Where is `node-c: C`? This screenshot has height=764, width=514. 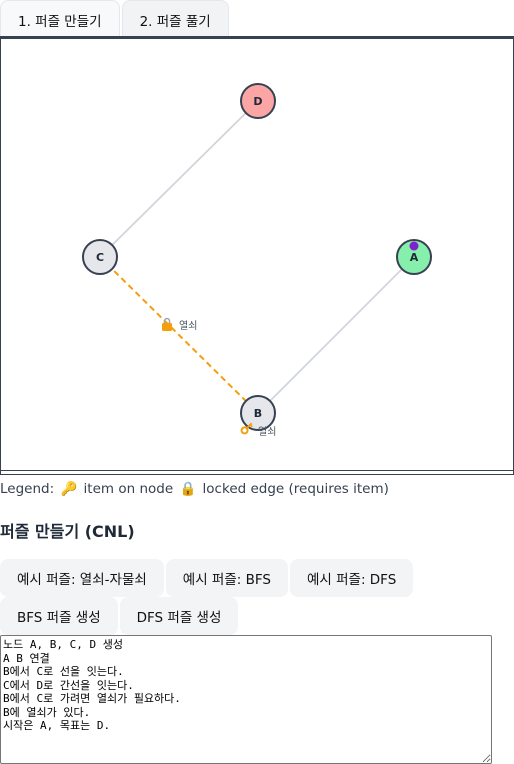
node-c: C is located at coordinates (100, 257).